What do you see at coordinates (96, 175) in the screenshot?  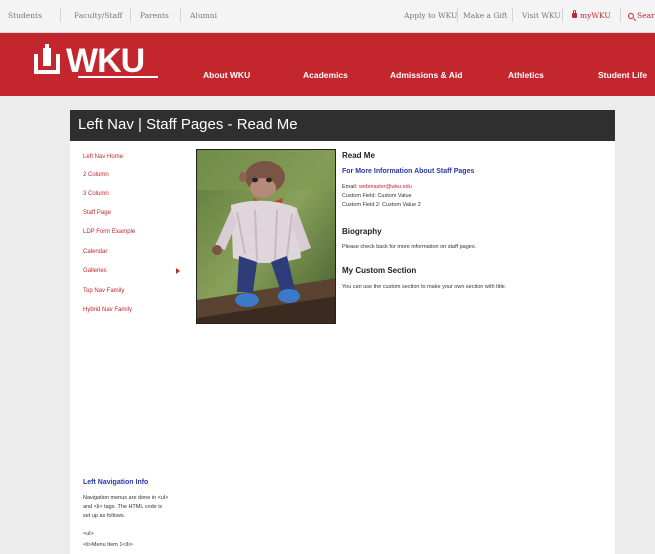 I see `leftnav-item-2-column: 2 Column` at bounding box center [96, 175].